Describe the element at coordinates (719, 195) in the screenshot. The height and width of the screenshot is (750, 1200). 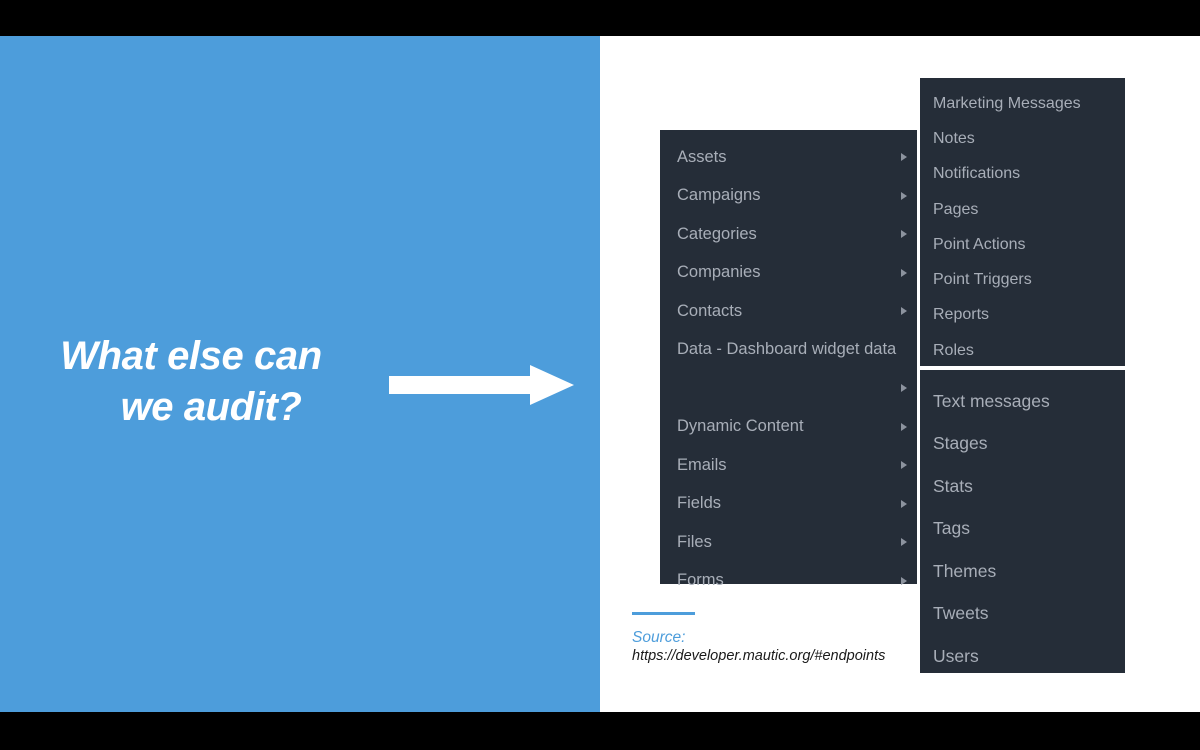
I see `menu-item-label: Campaigns` at that location.